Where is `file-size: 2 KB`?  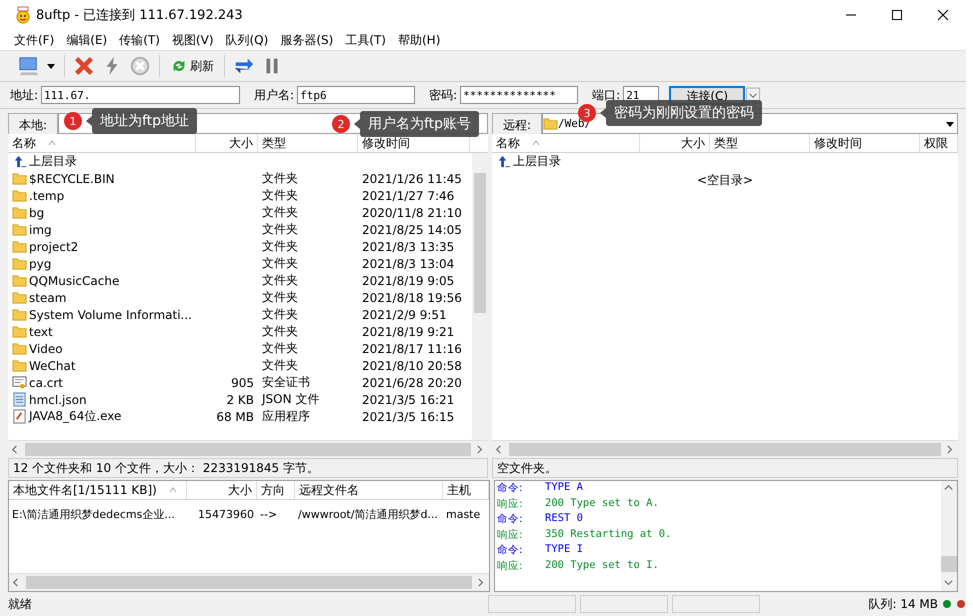
file-size: 2 KB is located at coordinates (240, 399).